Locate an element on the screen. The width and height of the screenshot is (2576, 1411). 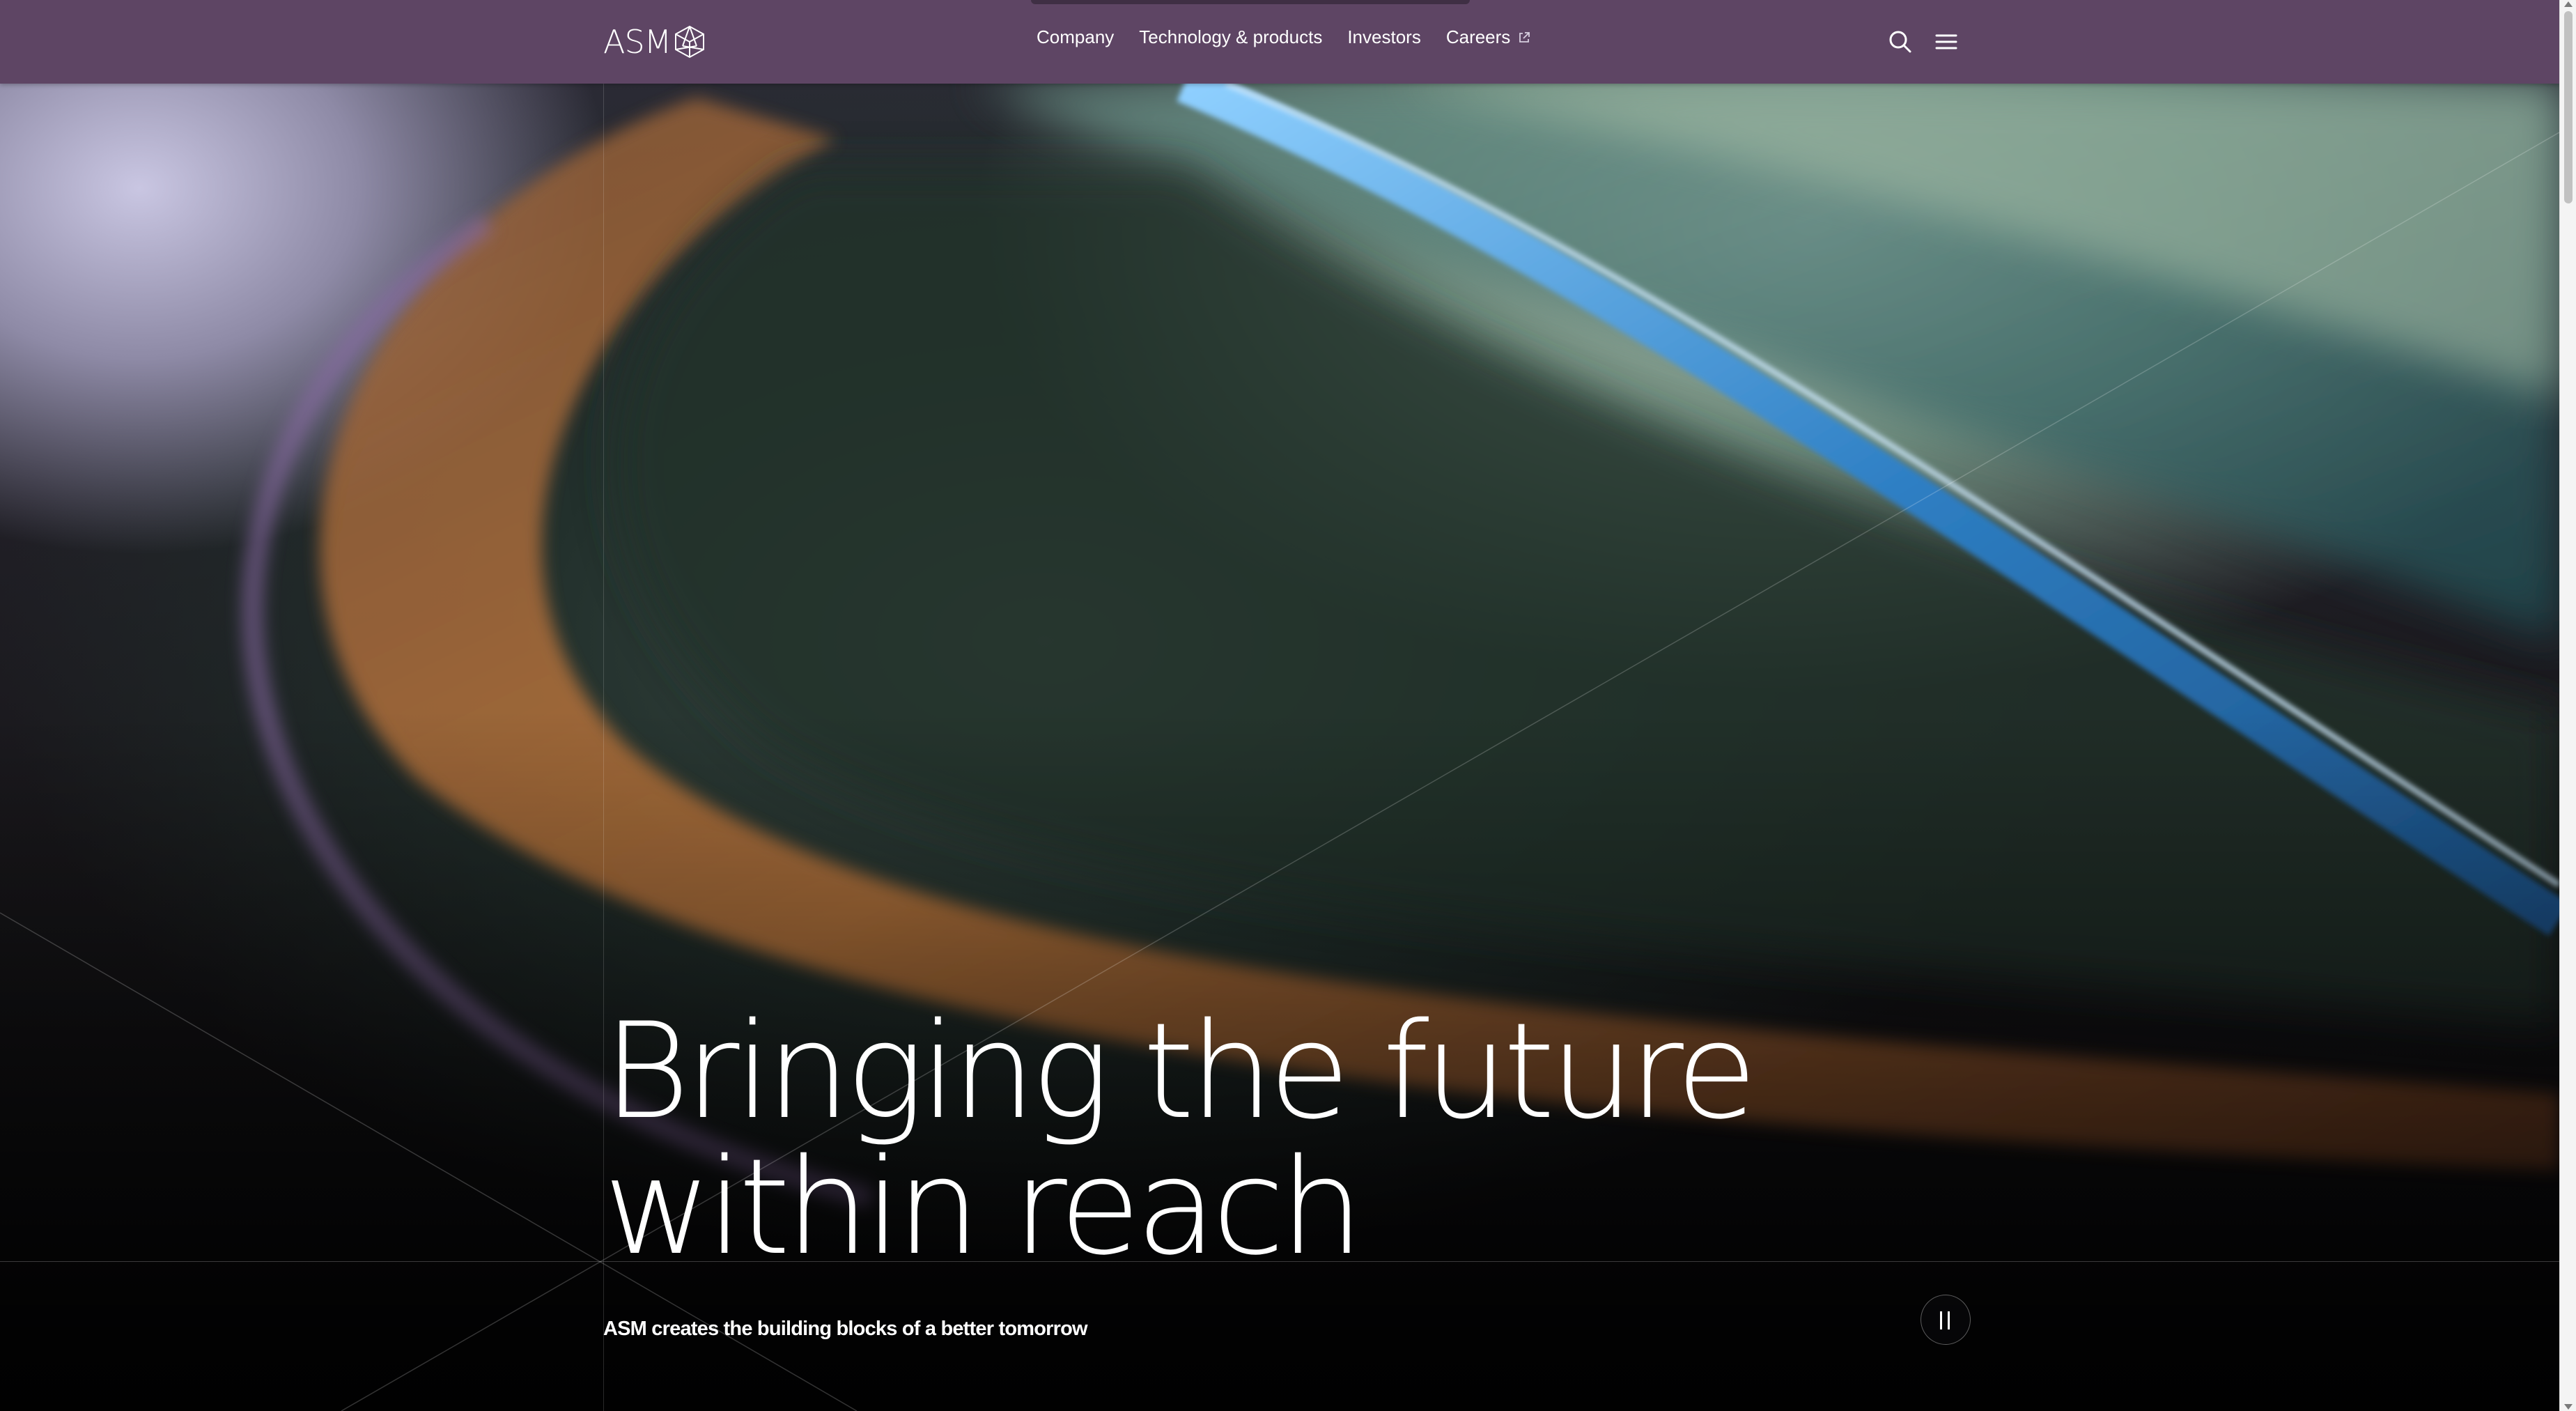
vertical-scrollbar is located at coordinates (2567, 705).